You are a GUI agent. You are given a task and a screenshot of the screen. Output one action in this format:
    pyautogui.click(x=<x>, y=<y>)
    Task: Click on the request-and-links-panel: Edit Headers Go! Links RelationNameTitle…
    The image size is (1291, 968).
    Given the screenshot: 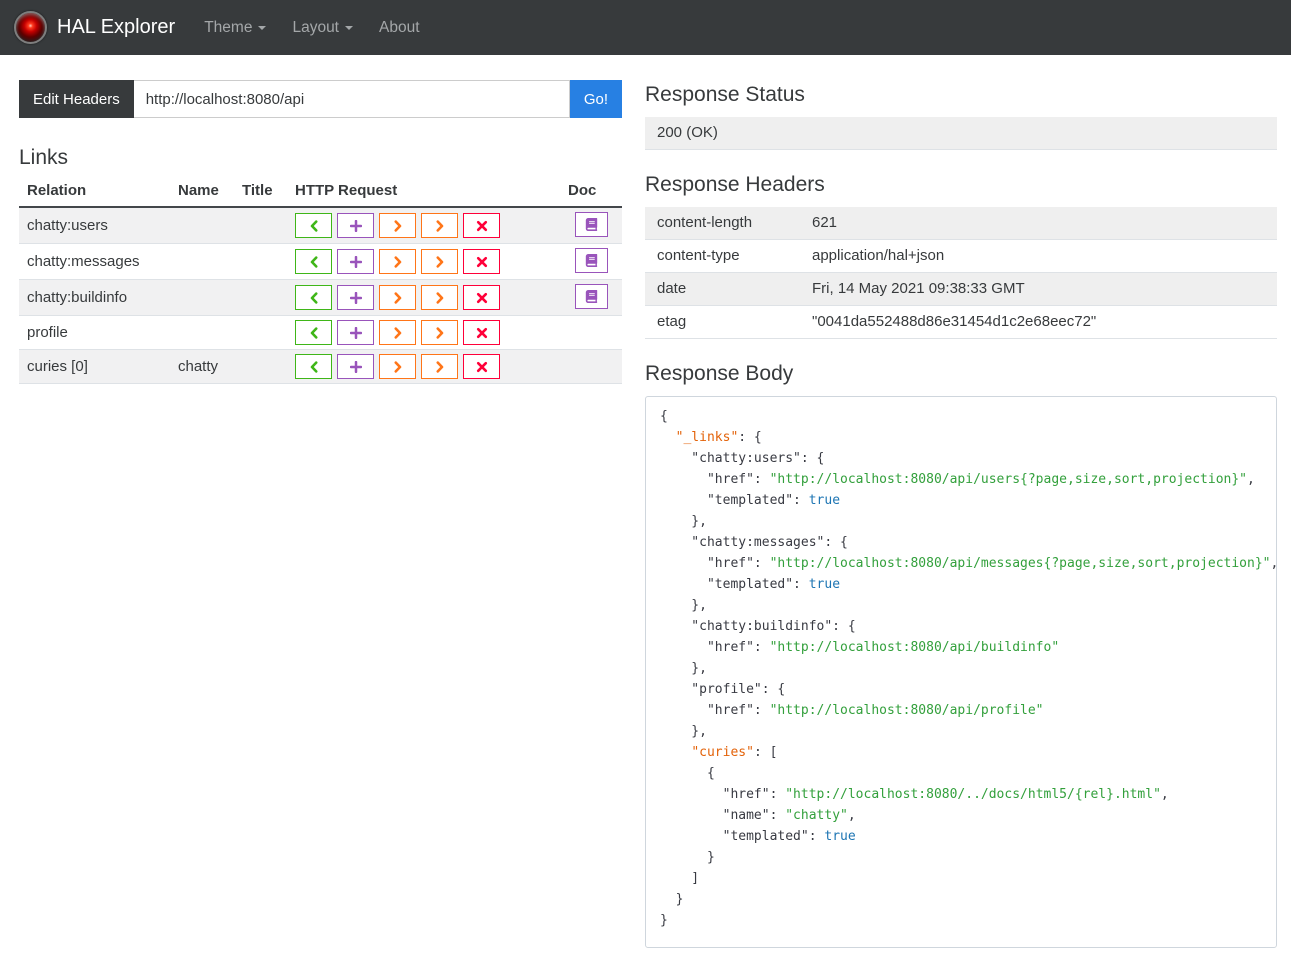 What is the action you would take?
    pyautogui.click(x=320, y=232)
    